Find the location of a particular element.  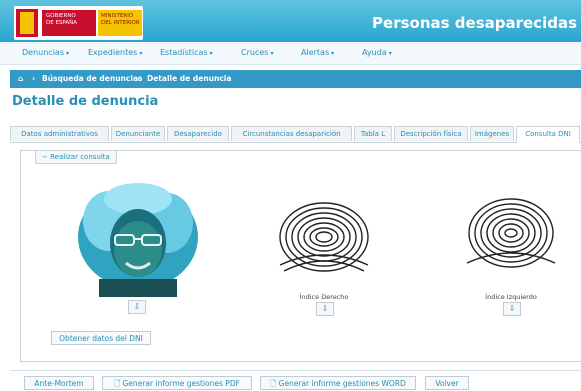

menu-ayuda: Ayuda ▾ is located at coordinates (377, 52).